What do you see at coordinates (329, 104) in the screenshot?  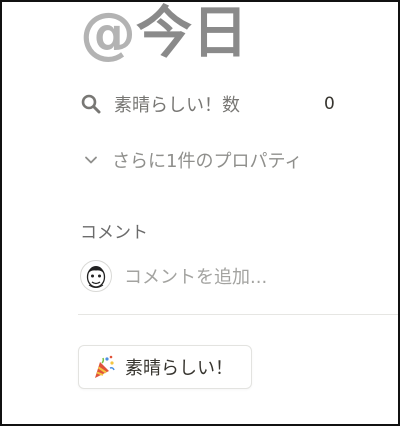 I see `property-value: 0` at bounding box center [329, 104].